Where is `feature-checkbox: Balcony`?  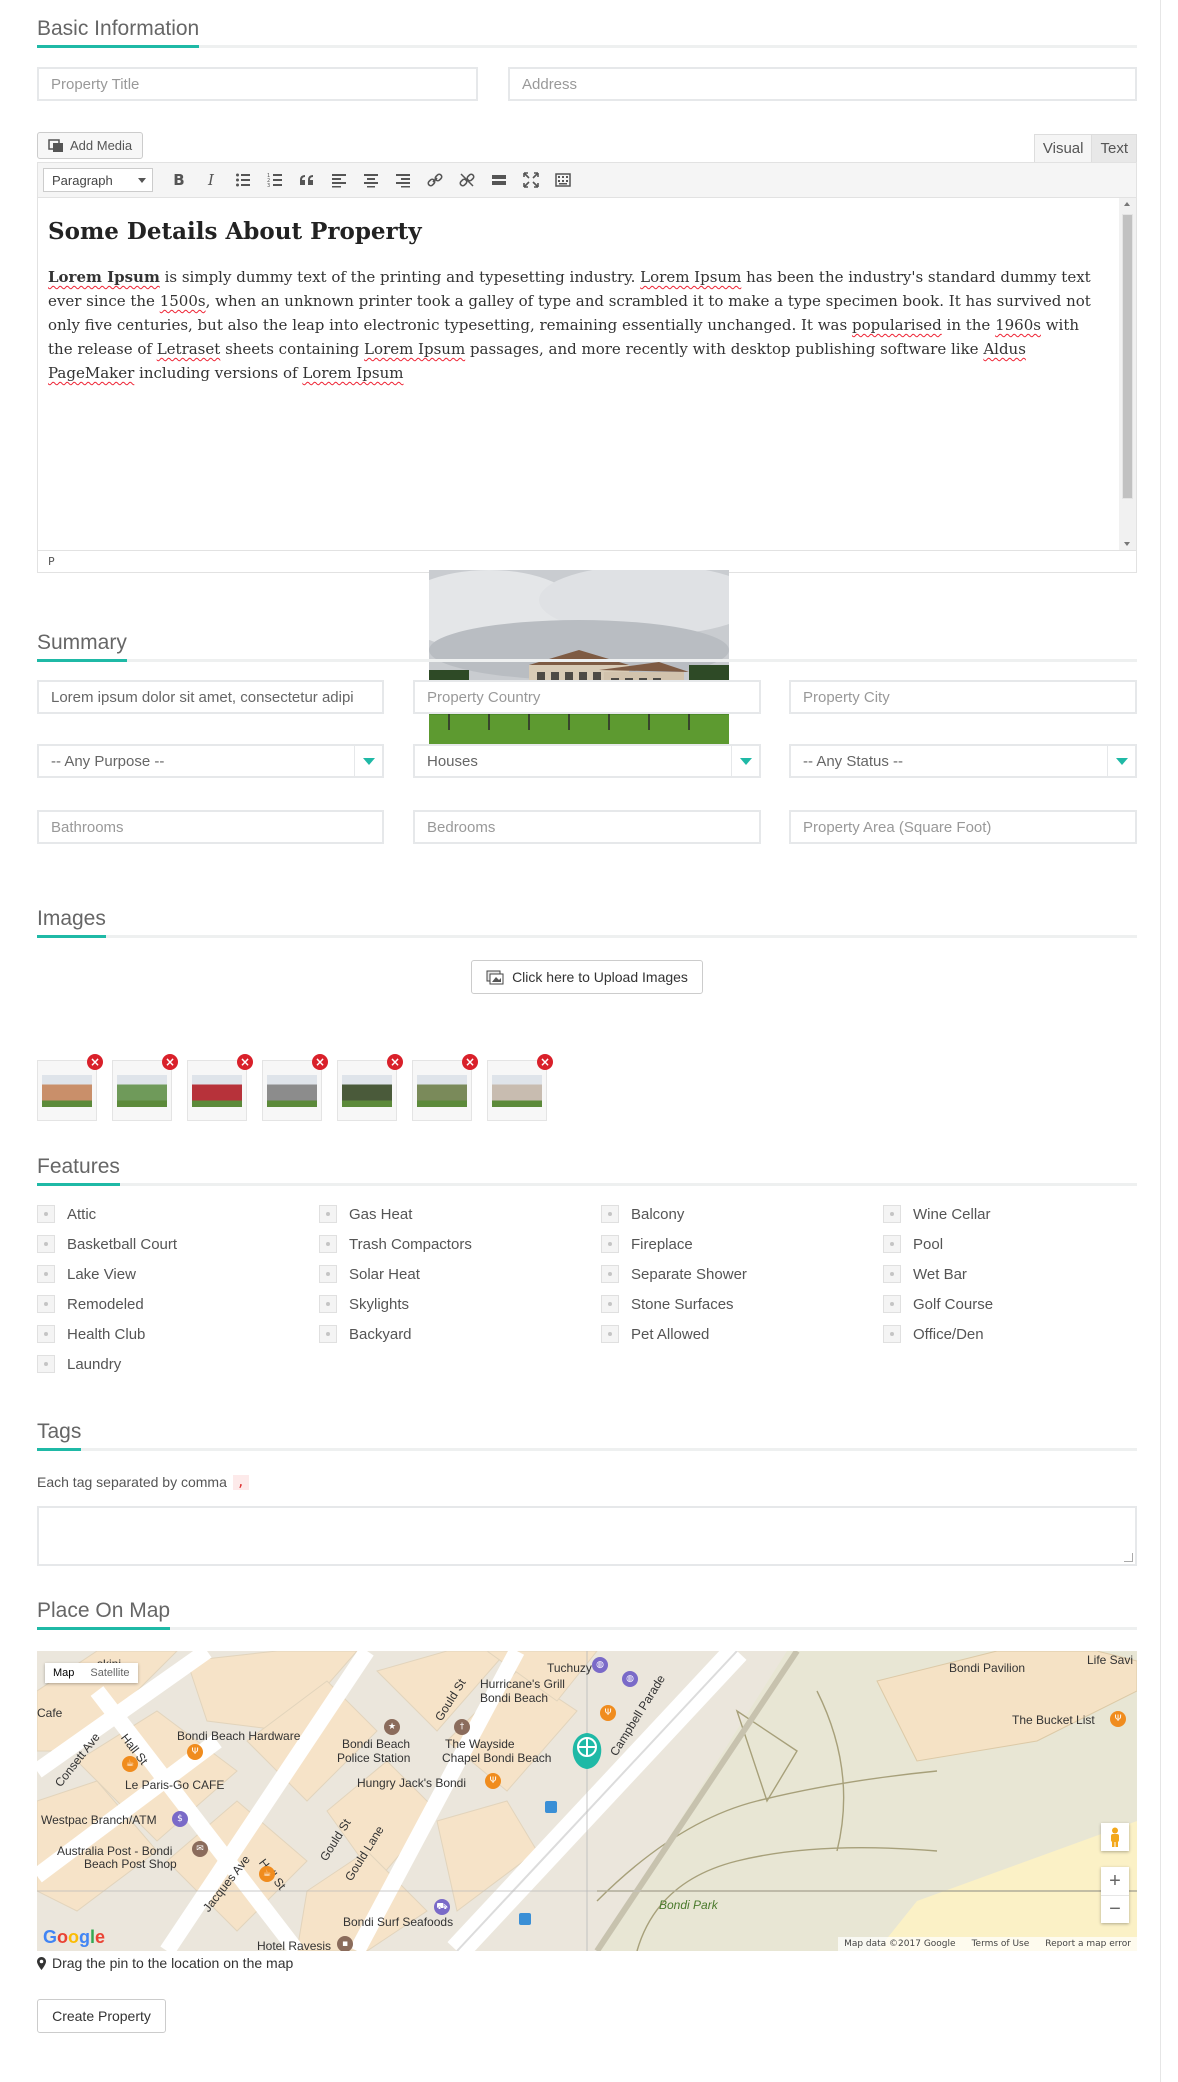 feature-checkbox: Balcony is located at coordinates (642, 1214).